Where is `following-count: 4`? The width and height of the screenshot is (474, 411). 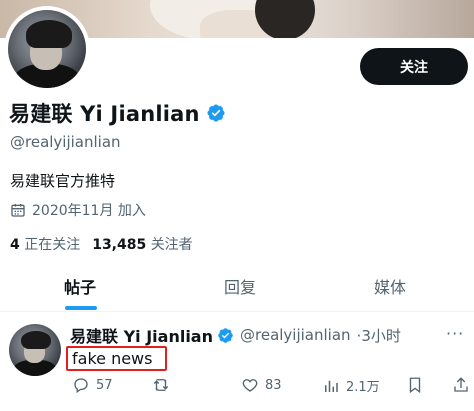 following-count: 4 is located at coordinates (15, 245).